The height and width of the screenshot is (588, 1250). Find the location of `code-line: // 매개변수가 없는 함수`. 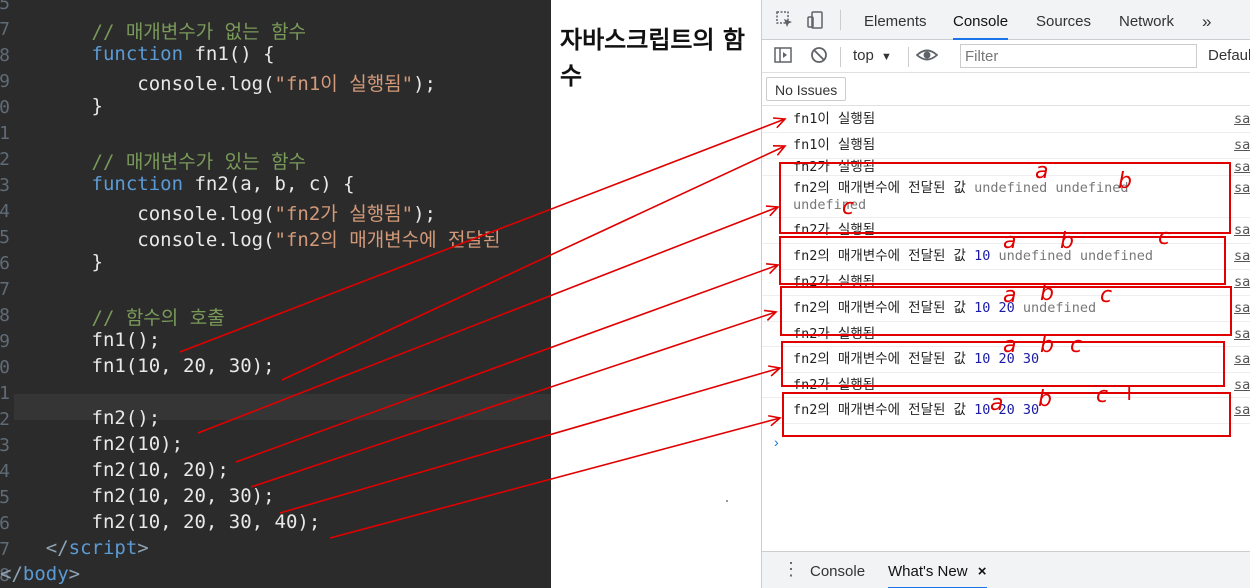

code-line: // 매개변수가 없는 함수 is located at coordinates (153, 30).